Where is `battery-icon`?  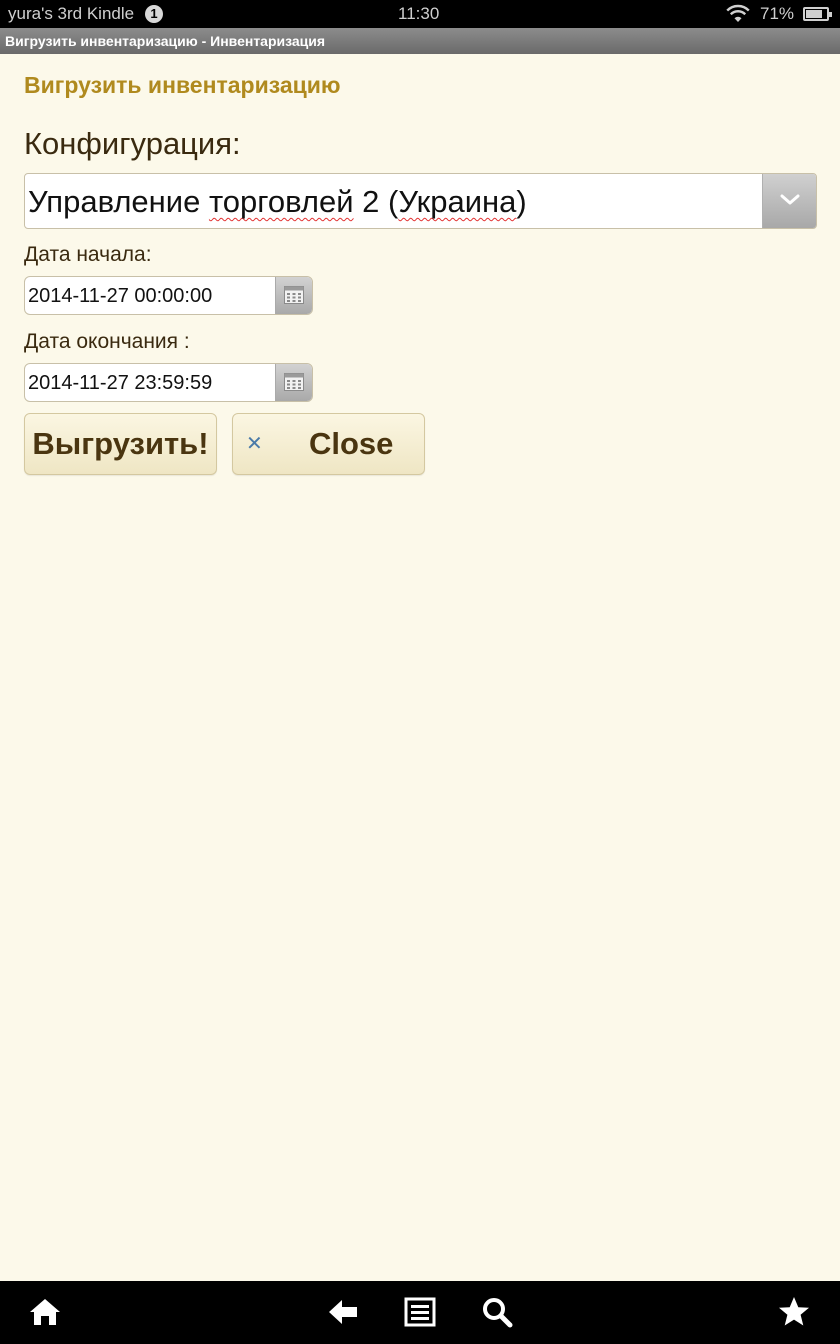 battery-icon is located at coordinates (817, 14).